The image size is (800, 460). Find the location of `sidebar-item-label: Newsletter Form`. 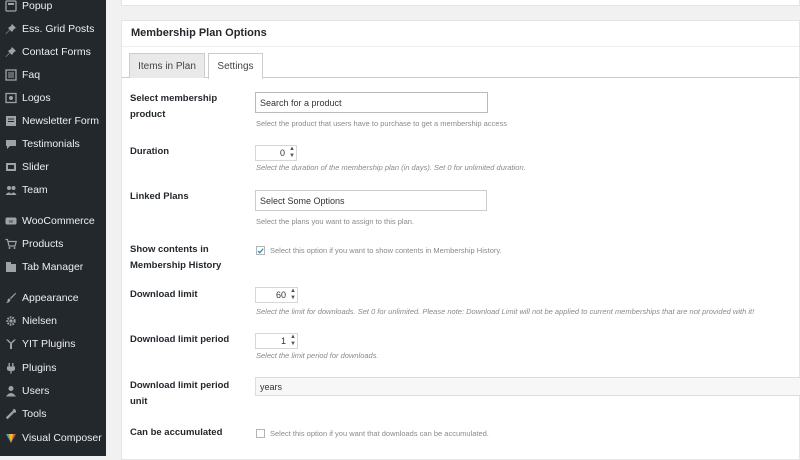

sidebar-item-label: Newsletter Form is located at coordinates (61, 121).